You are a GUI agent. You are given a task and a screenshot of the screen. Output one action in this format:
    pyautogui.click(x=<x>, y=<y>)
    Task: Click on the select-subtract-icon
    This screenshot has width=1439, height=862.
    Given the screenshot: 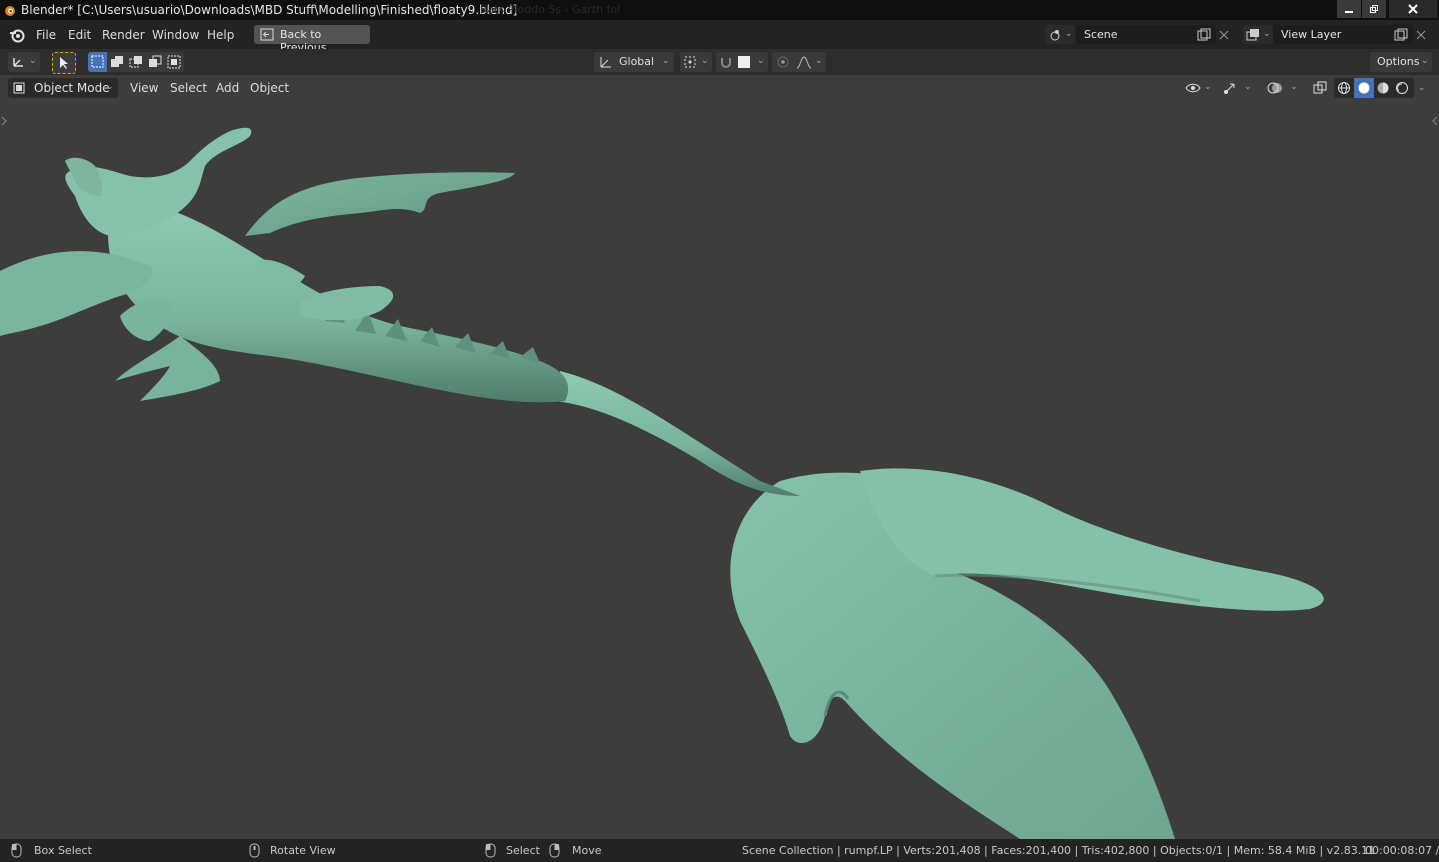 What is the action you would take?
    pyautogui.click(x=136, y=62)
    